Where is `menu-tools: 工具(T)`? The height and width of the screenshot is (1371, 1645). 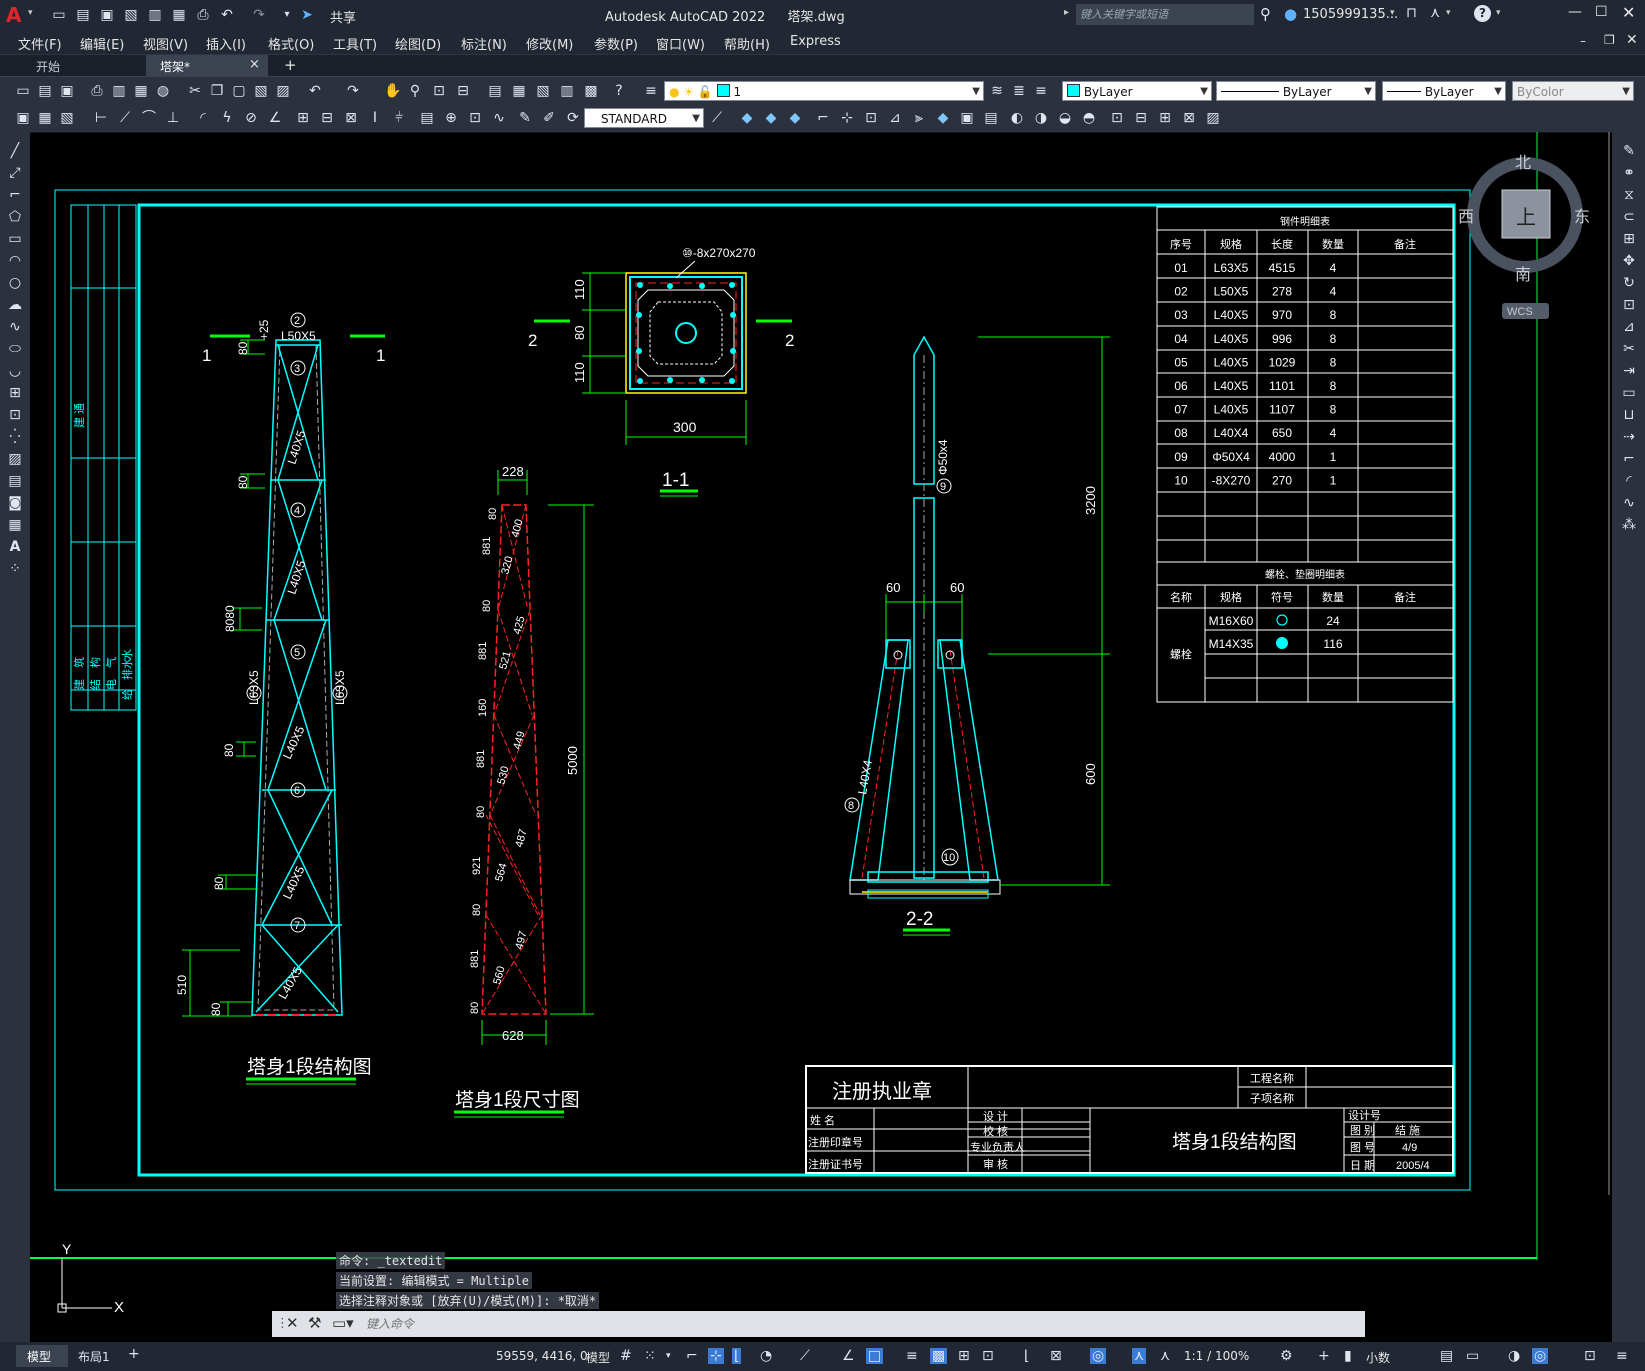 menu-tools: 工具(T) is located at coordinates (355, 43).